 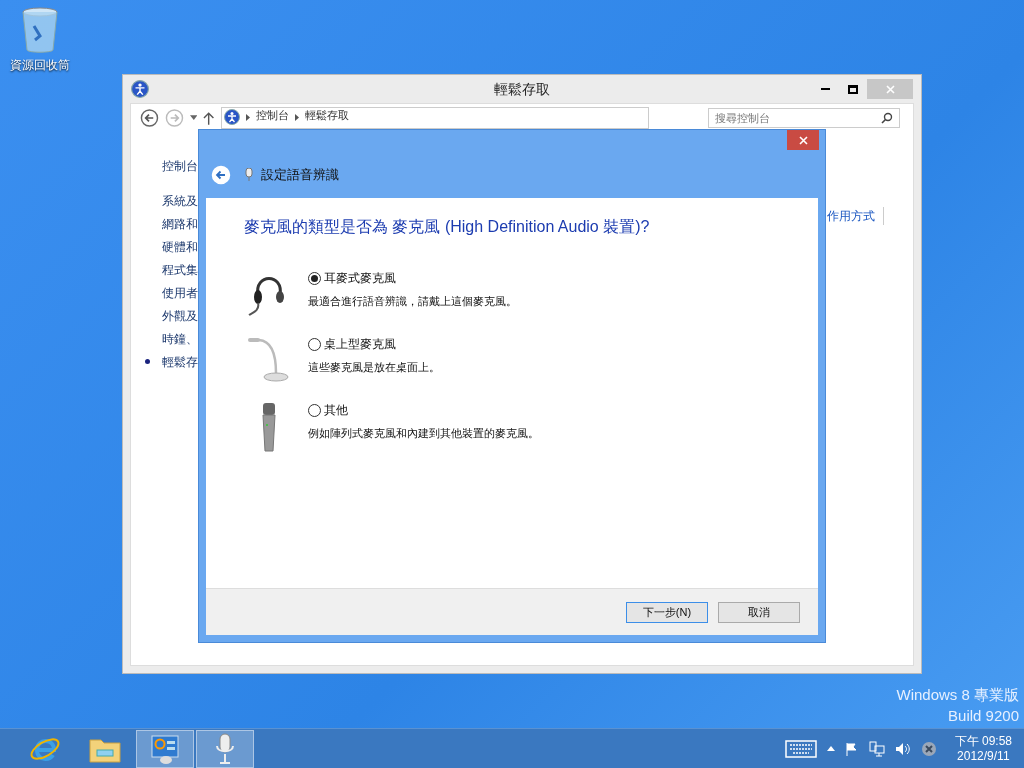 What do you see at coordinates (522, 89) in the screenshot?
I see `window-title: 輕鬆存取` at bounding box center [522, 89].